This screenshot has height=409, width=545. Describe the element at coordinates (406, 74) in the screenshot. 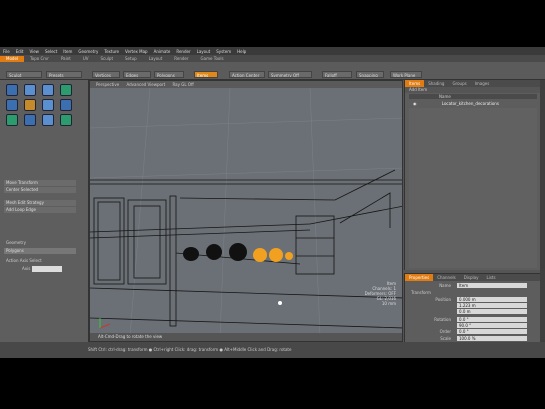

I see `work-plane-dropdown: Work Plane` at that location.